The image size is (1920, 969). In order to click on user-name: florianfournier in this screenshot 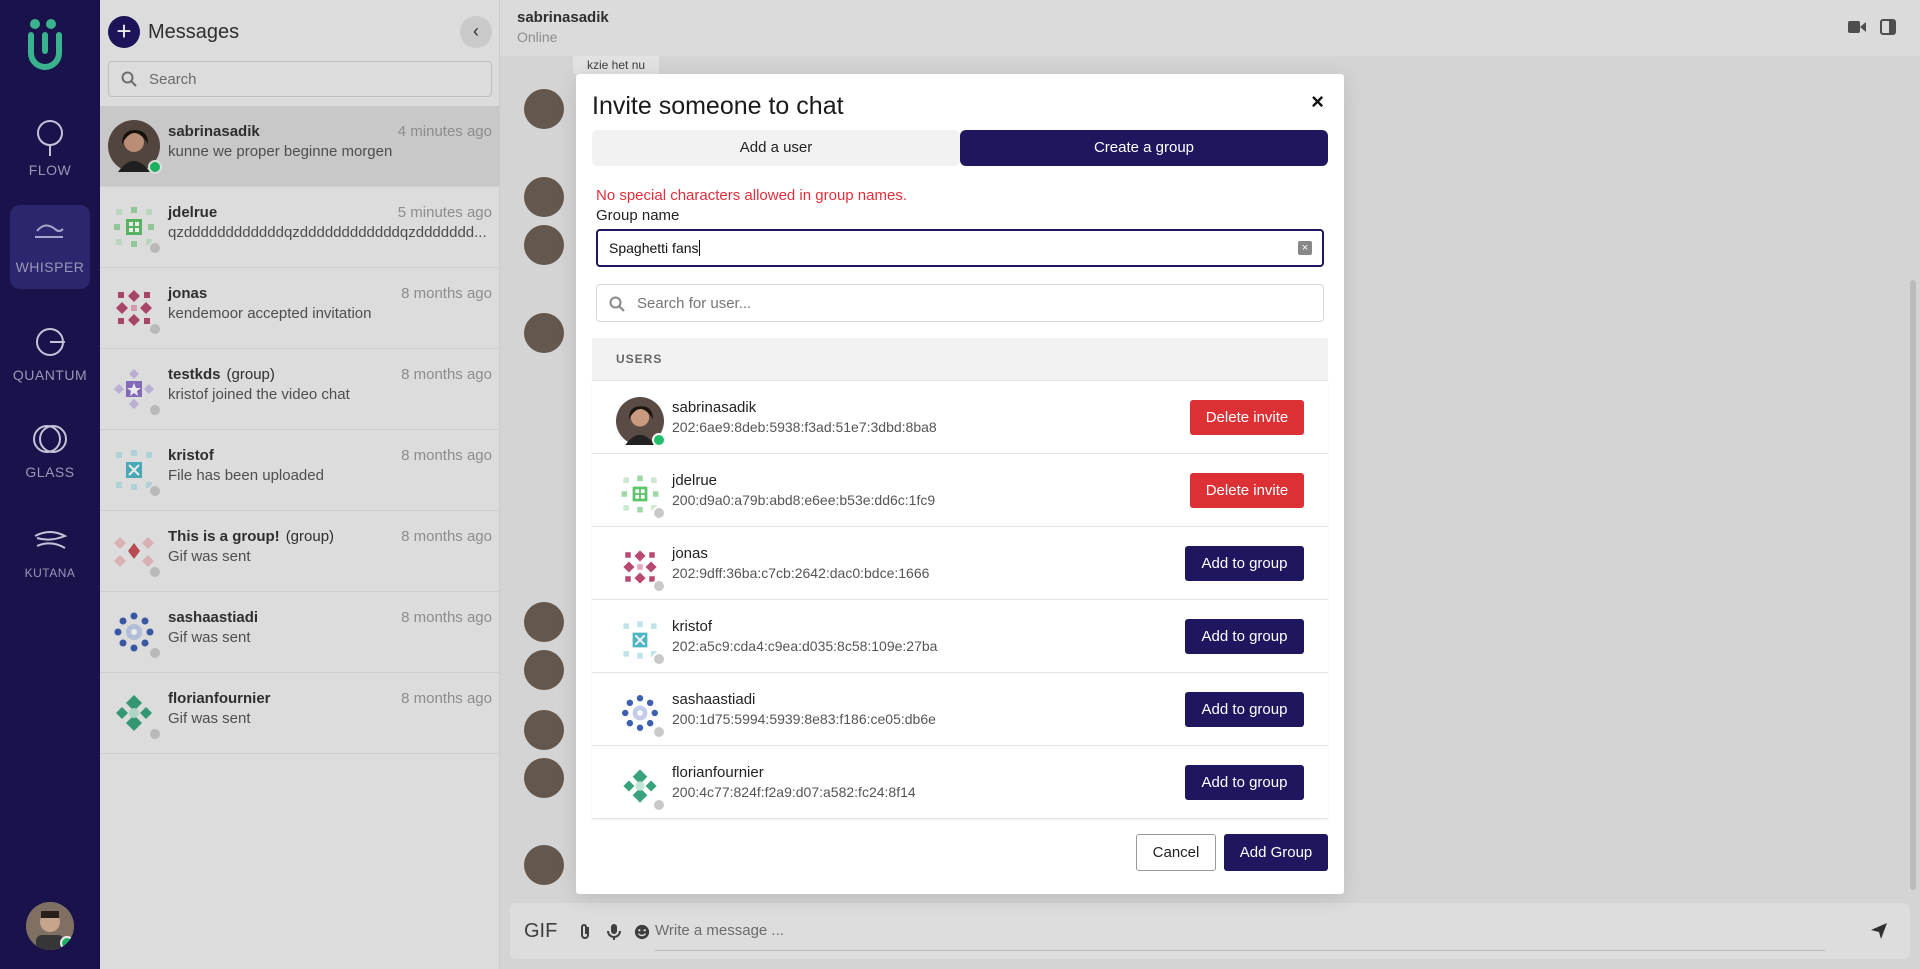, I will do `click(718, 772)`.